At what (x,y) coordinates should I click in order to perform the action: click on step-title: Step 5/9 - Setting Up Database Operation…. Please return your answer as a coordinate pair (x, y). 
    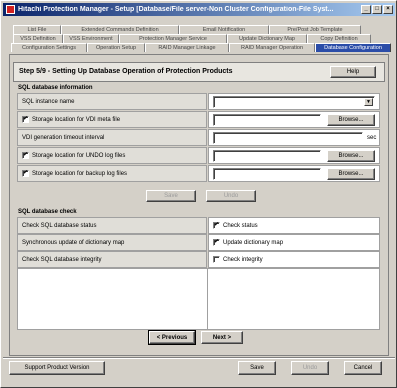
    Looking at the image, I should click on (126, 71).